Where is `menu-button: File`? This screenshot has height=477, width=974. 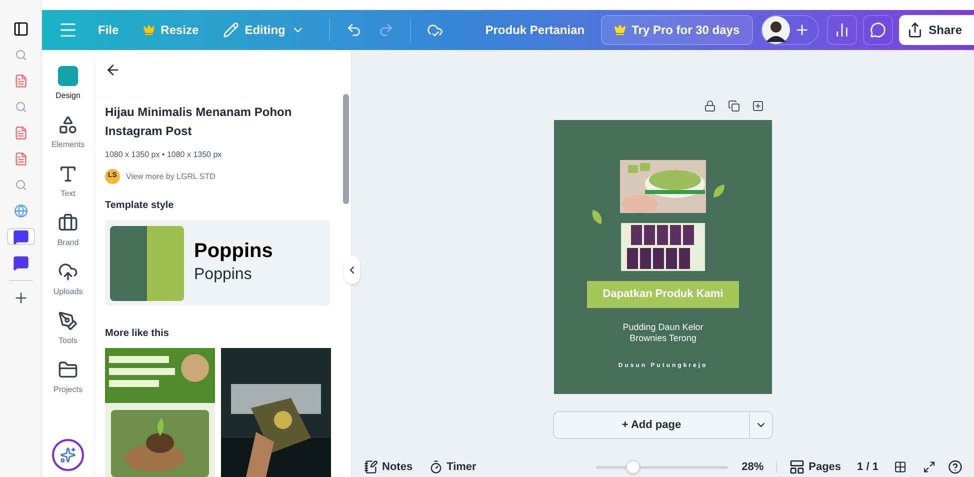
menu-button: File is located at coordinates (108, 30).